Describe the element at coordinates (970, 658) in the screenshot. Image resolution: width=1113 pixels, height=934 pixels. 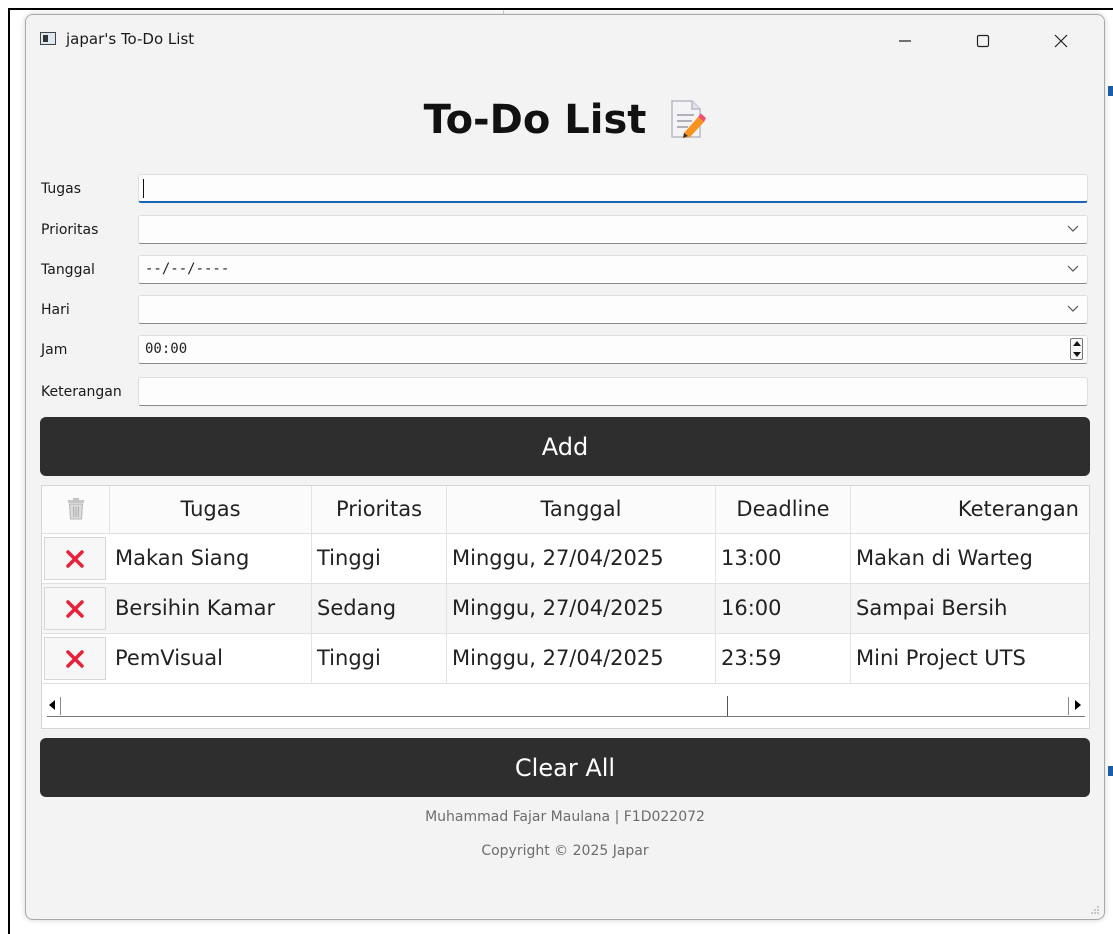
I see `cell-keterangan: Mini Project UTS` at that location.